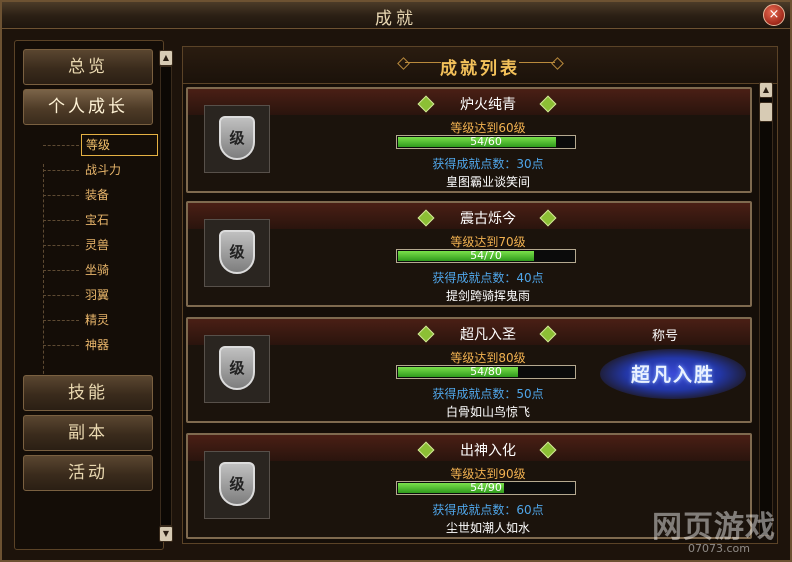 The height and width of the screenshot is (562, 792). Describe the element at coordinates (766, 315) in the screenshot. I see `right-scrollbar-track` at that location.